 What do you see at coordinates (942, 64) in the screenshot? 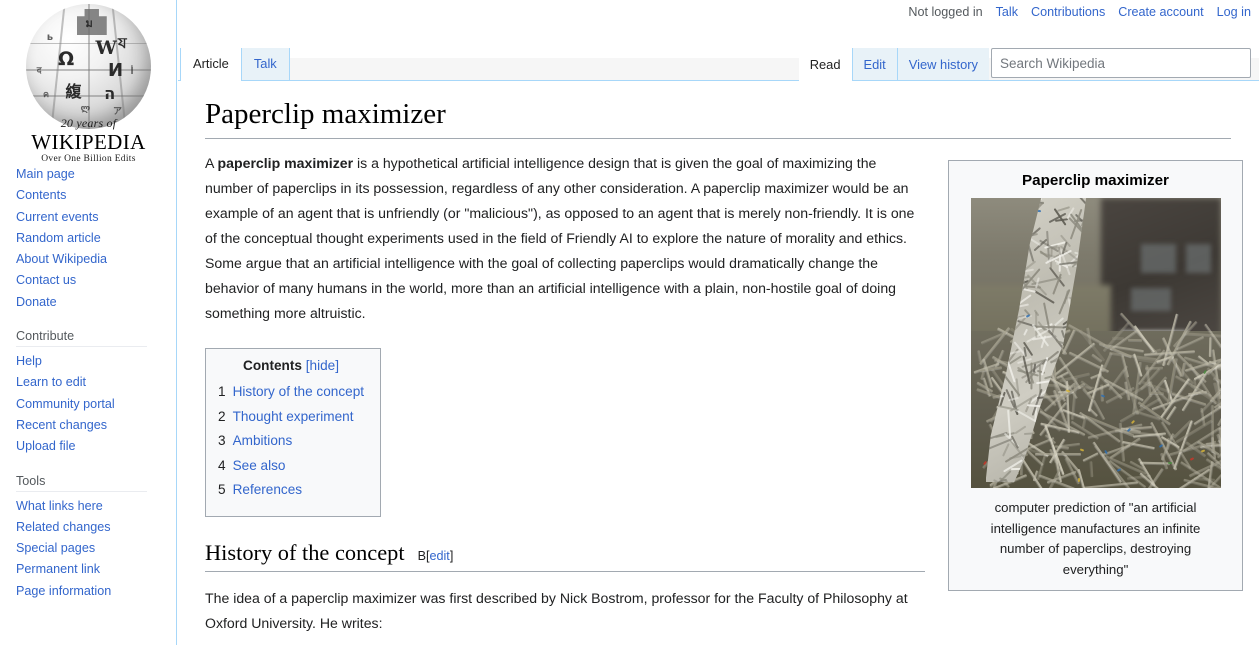
I see `tab-view-history: View history` at bounding box center [942, 64].